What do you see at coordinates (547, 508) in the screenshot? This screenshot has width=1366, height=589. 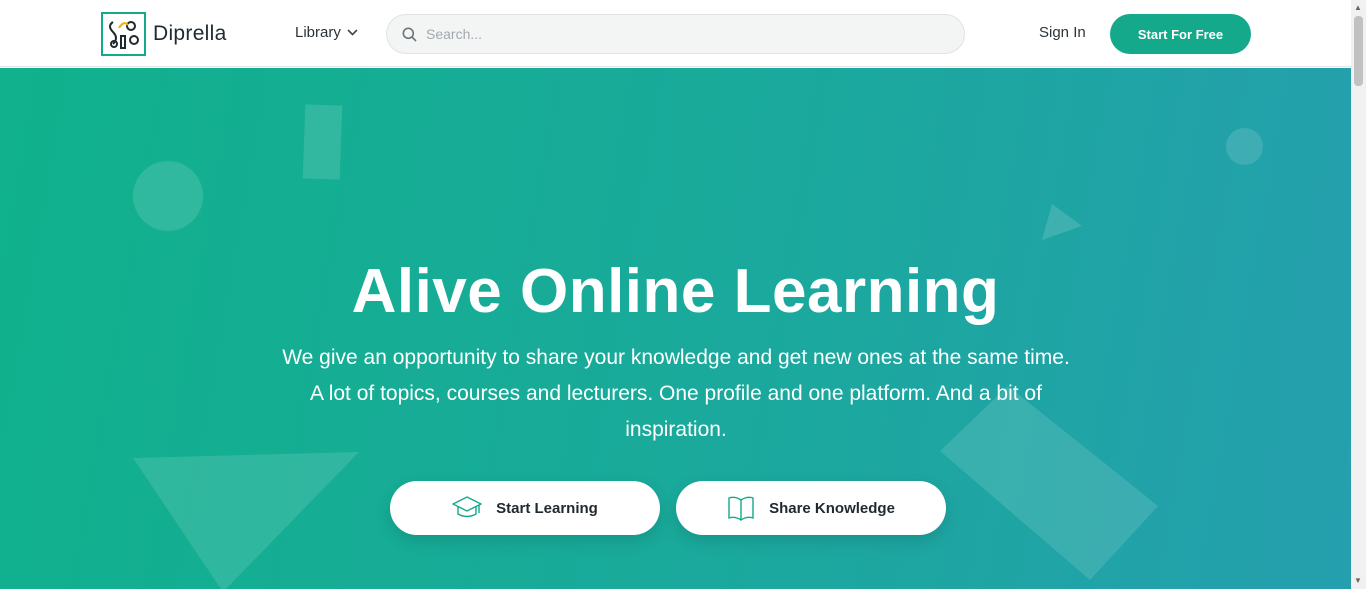 I see `start-learning-label: Start Learning` at bounding box center [547, 508].